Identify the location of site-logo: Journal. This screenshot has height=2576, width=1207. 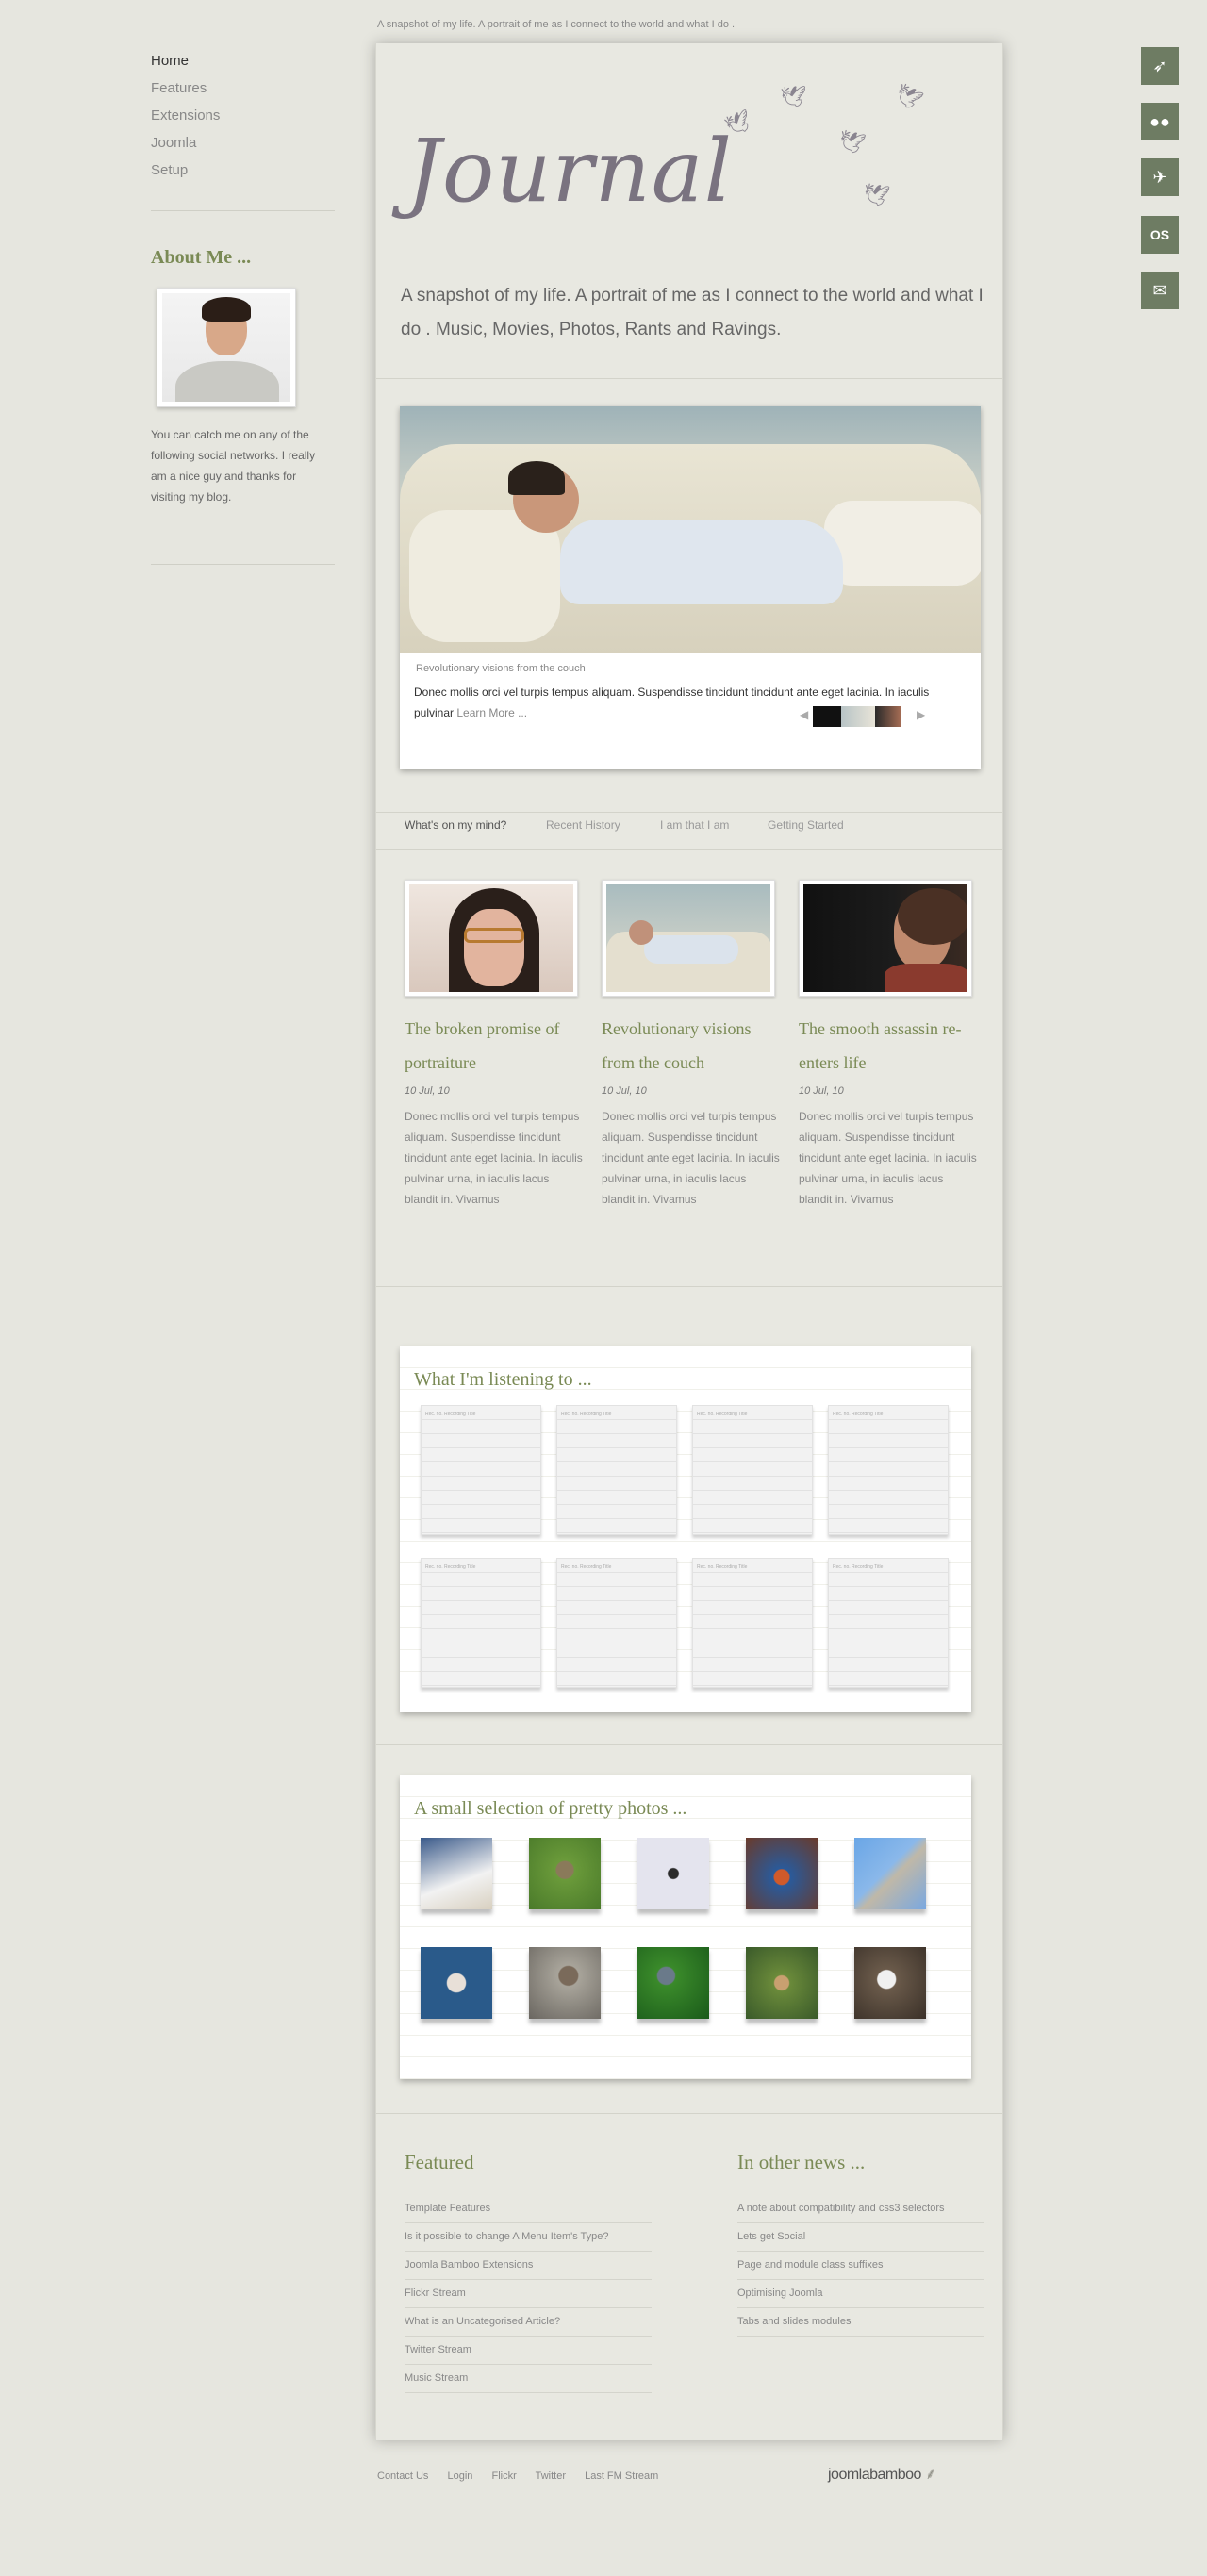
(570, 171).